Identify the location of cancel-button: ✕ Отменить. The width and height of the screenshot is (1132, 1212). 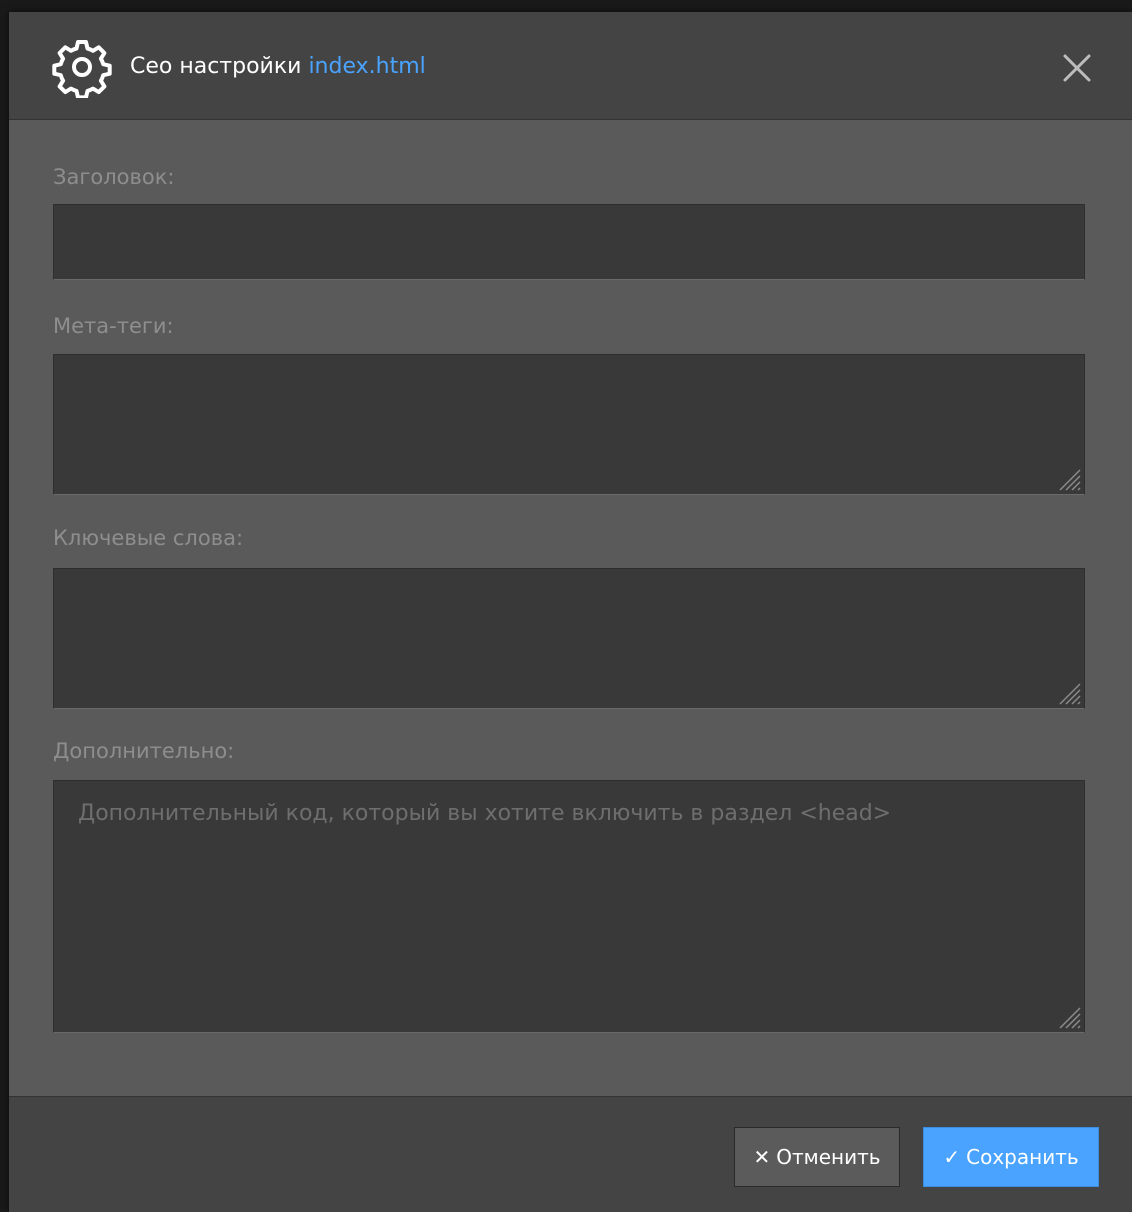
(817, 1157).